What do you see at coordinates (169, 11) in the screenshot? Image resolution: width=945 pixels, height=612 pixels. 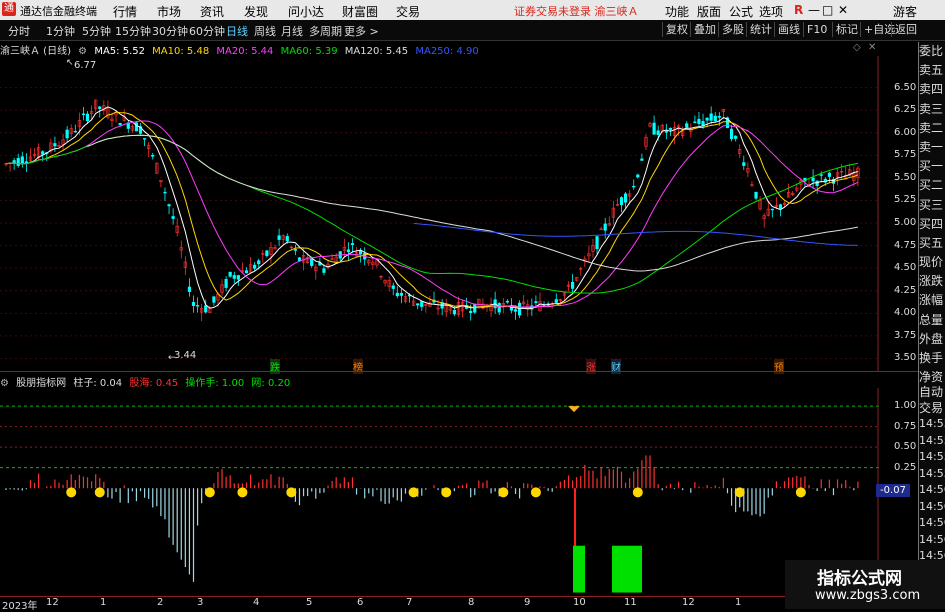 I see `menu-market2: 市场` at bounding box center [169, 11].